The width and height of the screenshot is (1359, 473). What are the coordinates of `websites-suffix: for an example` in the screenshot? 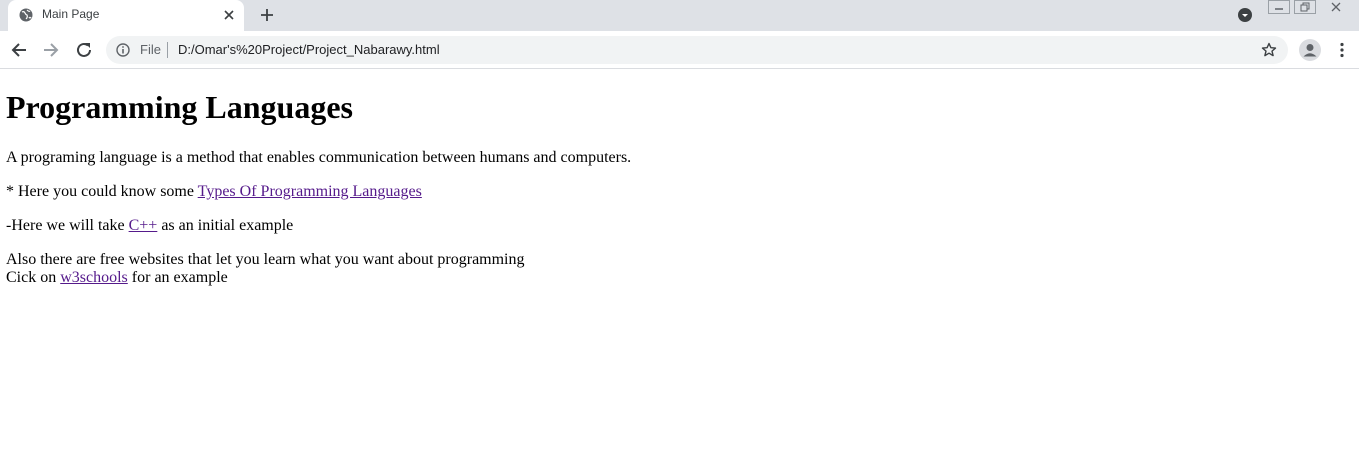 It's located at (177, 277).